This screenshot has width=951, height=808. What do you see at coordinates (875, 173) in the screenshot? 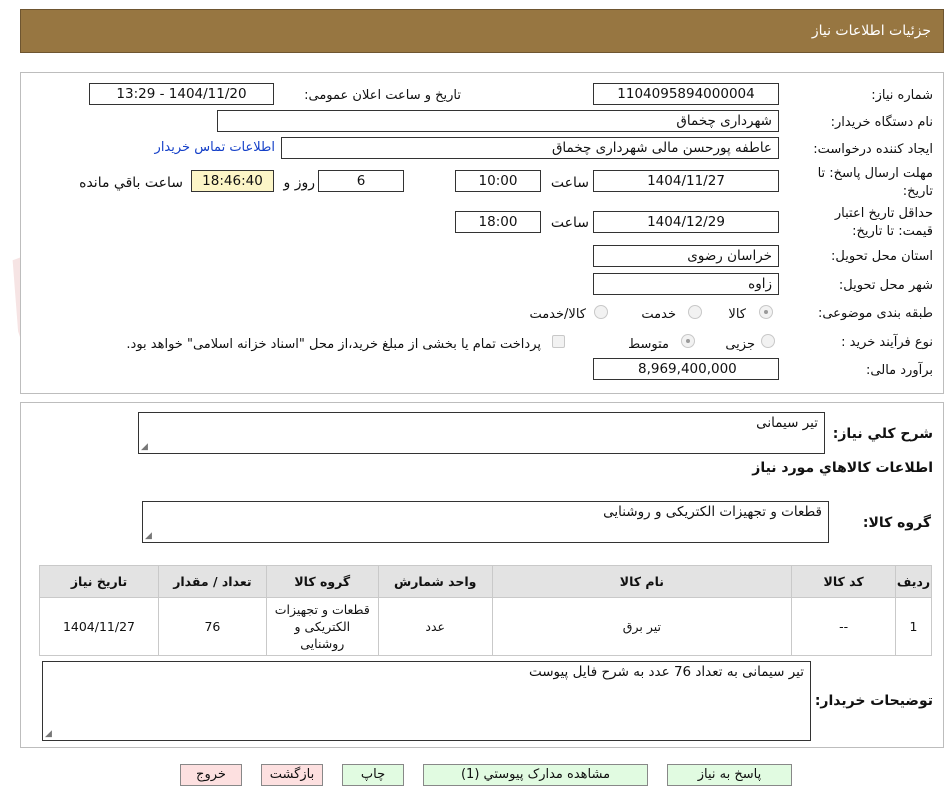
I see `reply-deadline-label: مهلت ارسال پاسخ: تا` at bounding box center [875, 173].